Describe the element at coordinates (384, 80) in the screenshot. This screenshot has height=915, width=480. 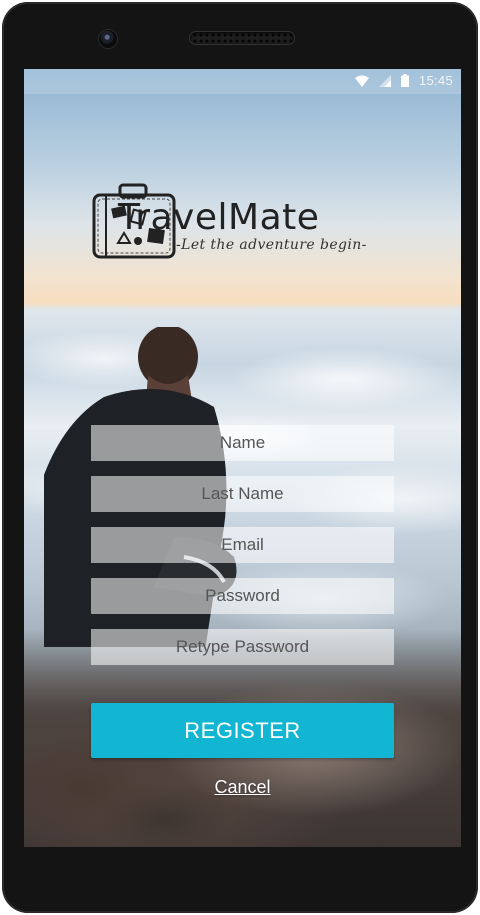
I see `cell-signal-icon` at that location.